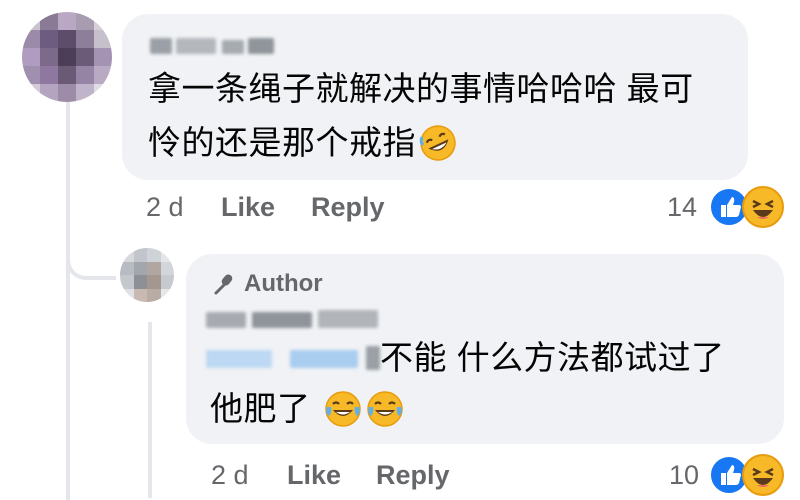 This screenshot has width=800, height=500. What do you see at coordinates (224, 284) in the screenshot?
I see `microphone-icon` at bounding box center [224, 284].